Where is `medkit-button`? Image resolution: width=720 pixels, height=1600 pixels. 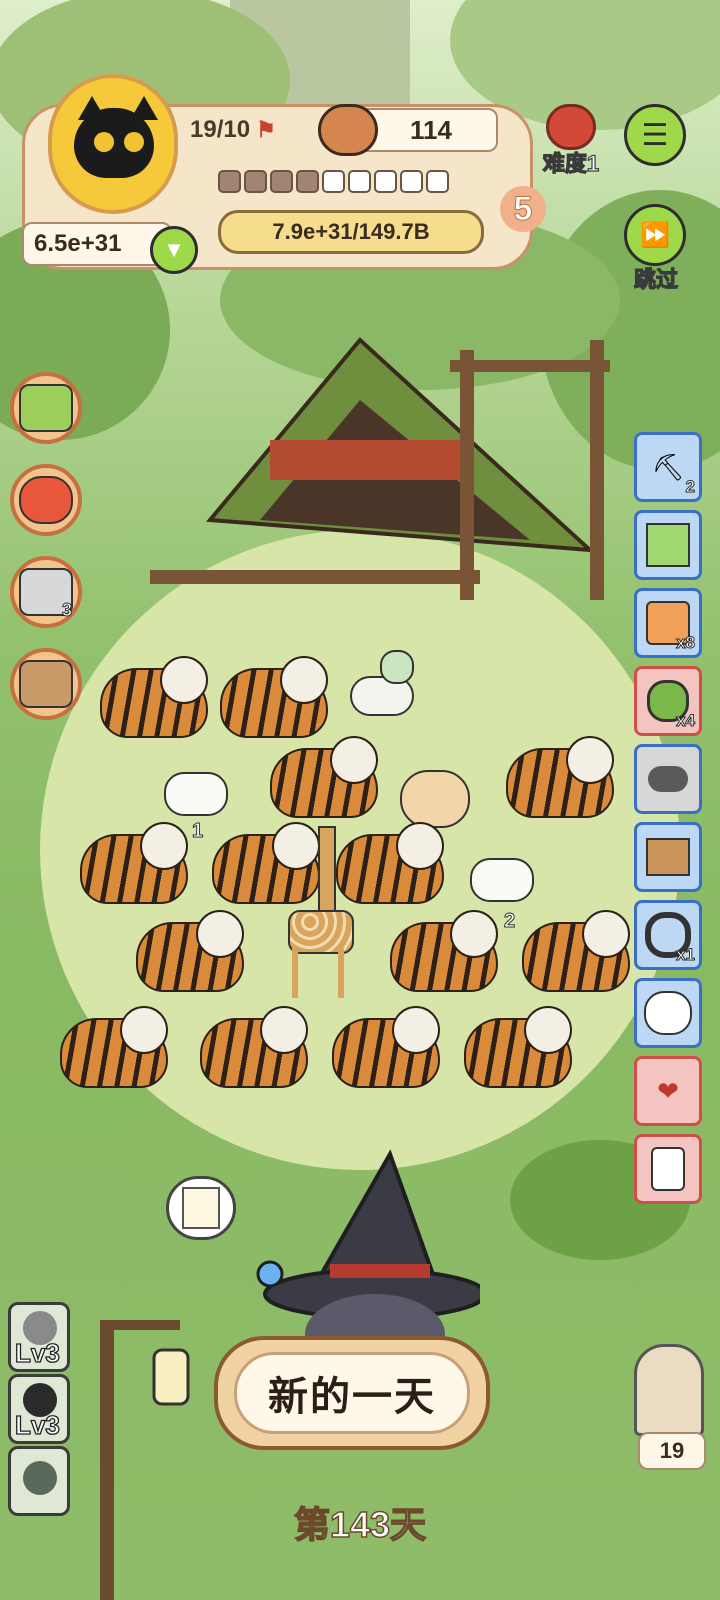 medkit-button is located at coordinates (46, 408).